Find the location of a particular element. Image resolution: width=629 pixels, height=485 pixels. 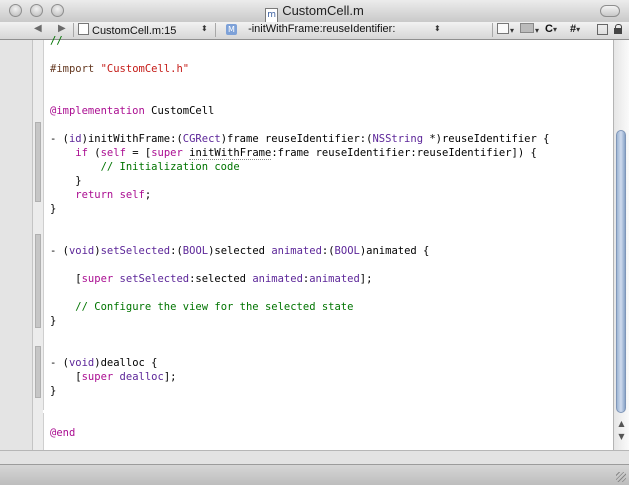

counterpart-popup: C▾ is located at coordinates (551, 29).